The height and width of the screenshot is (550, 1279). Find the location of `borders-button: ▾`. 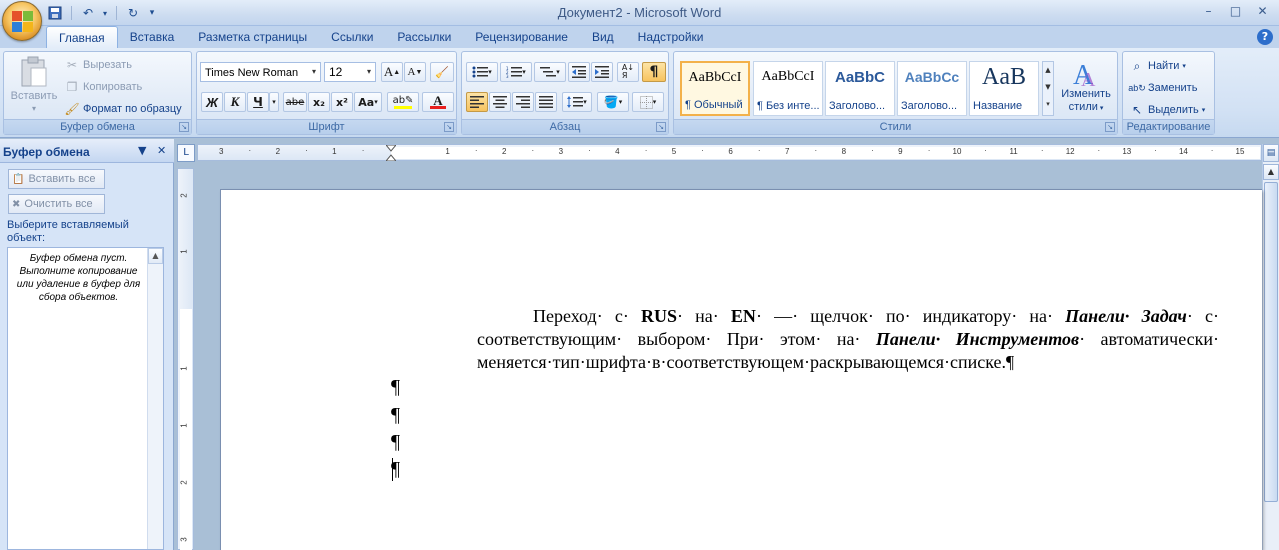

borders-button: ▾ is located at coordinates (648, 102).